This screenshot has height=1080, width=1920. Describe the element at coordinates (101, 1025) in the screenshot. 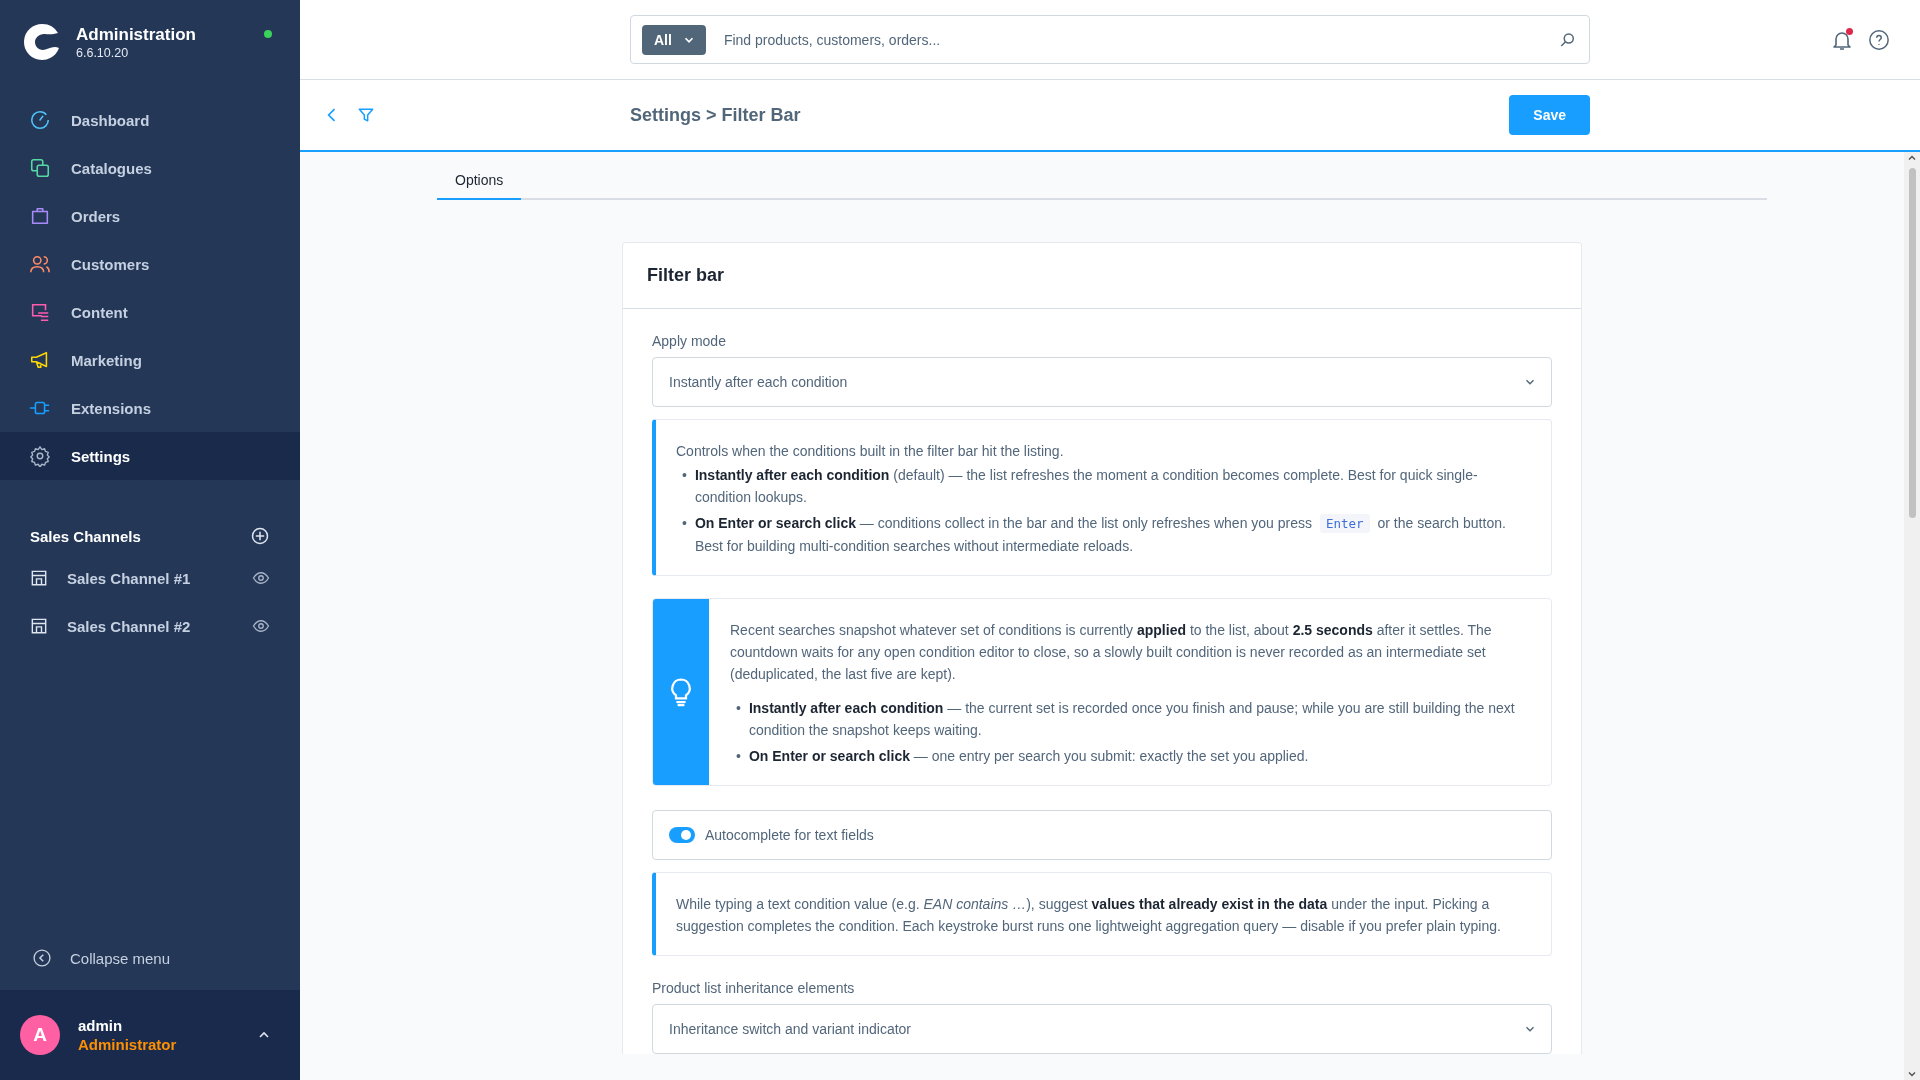

I see `user-name: admin` at that location.